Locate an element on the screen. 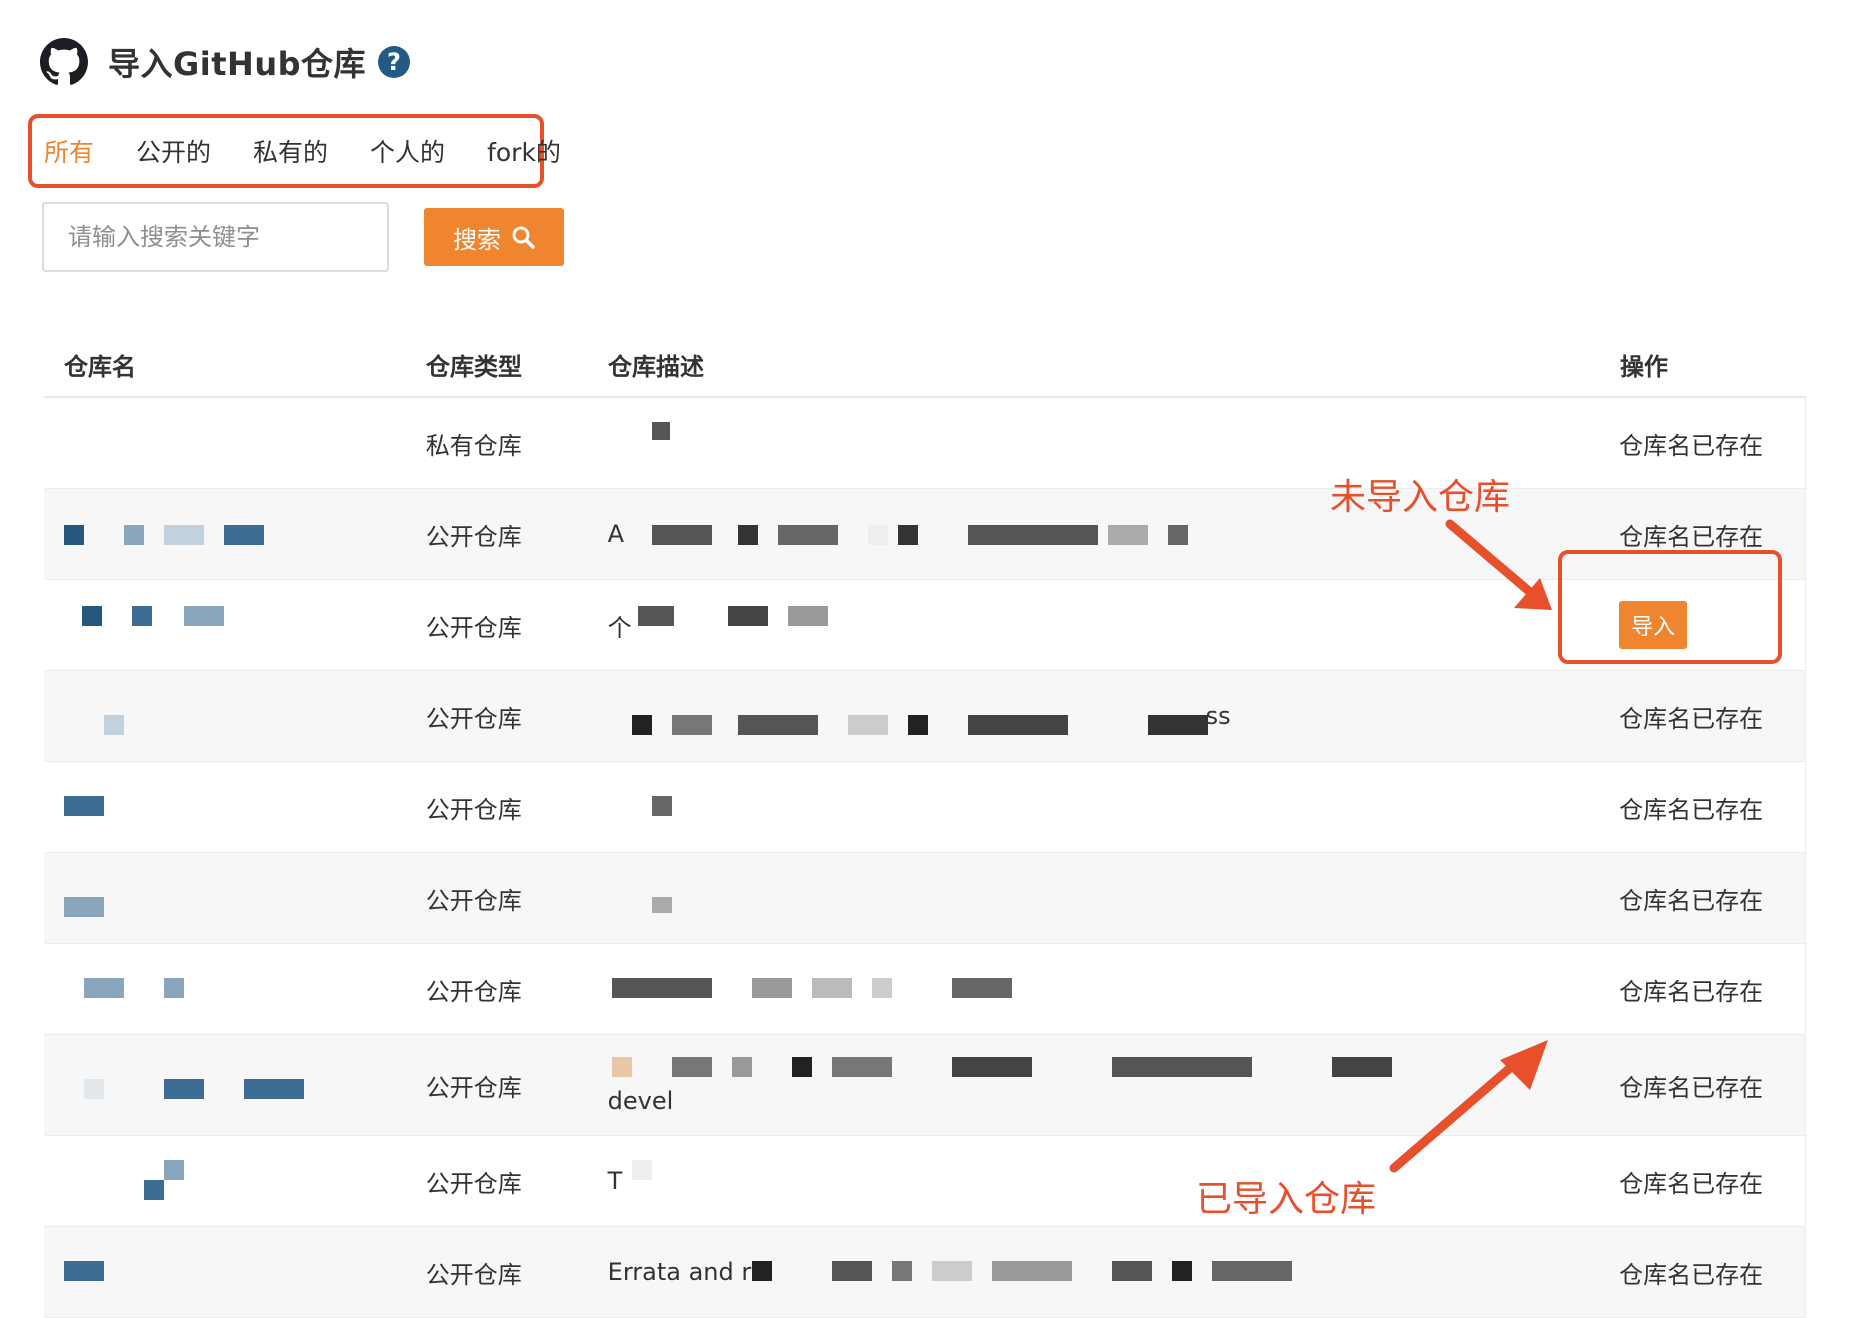  arrow-imported-head is located at coordinates (1524, 1065).